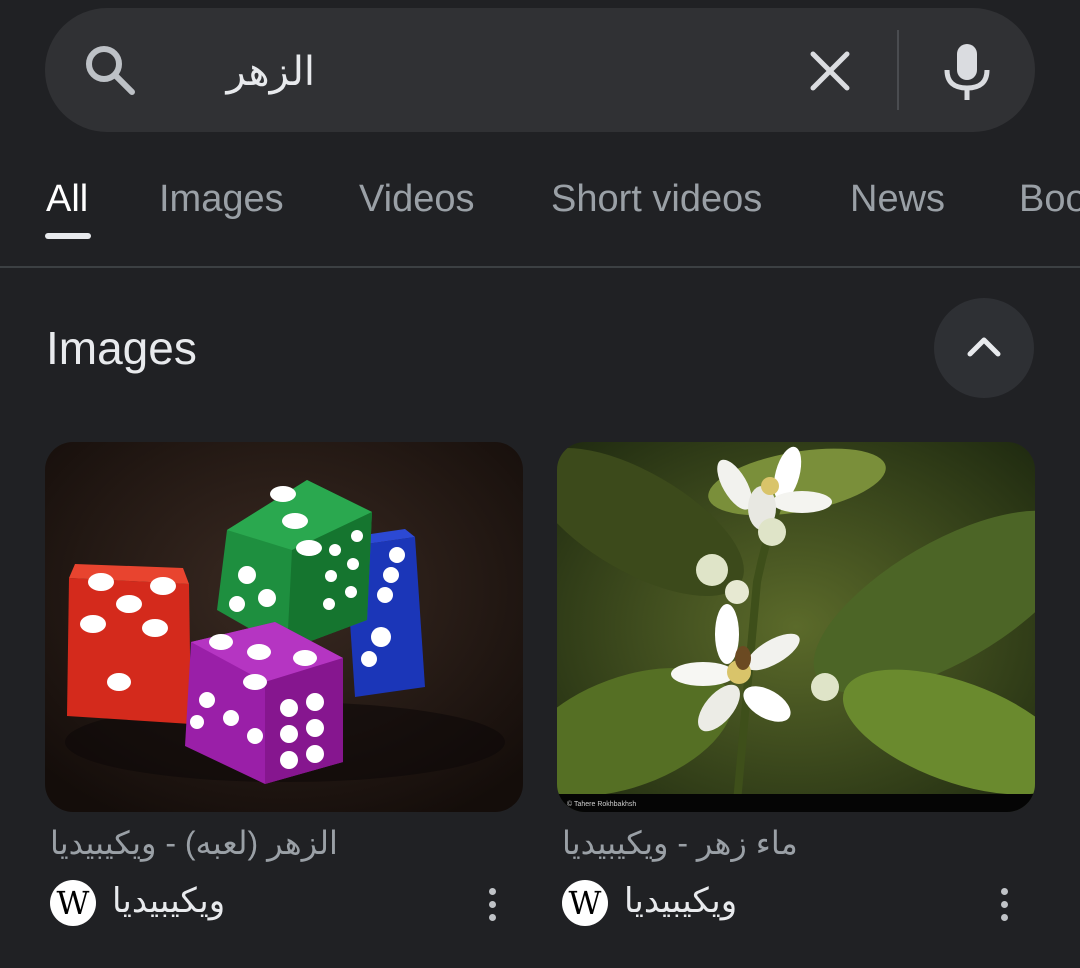 The width and height of the screenshot is (1080, 968). I want to click on close-icon, so click(830, 71).